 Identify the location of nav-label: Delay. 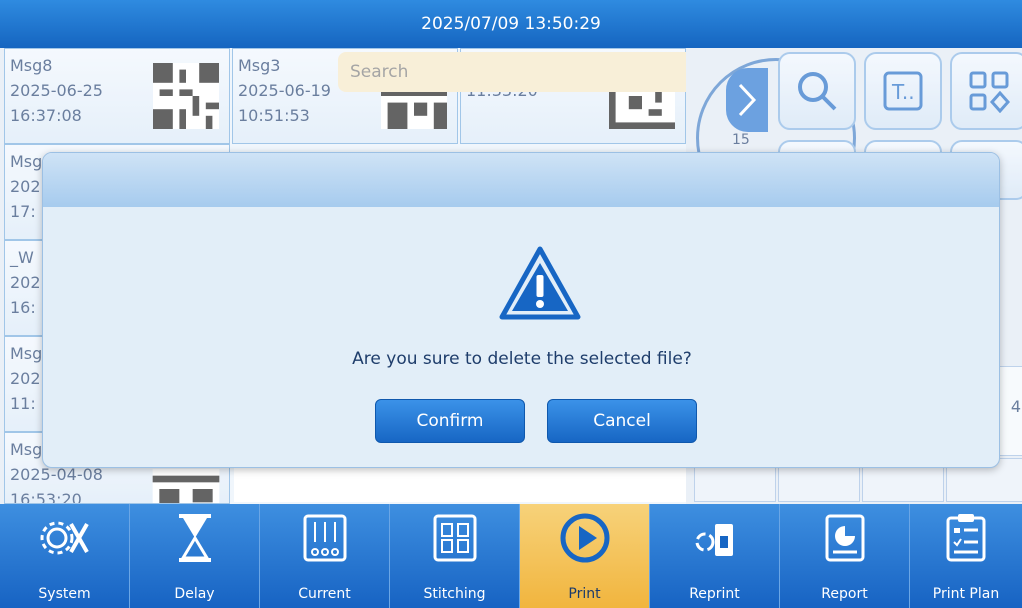
(194, 594).